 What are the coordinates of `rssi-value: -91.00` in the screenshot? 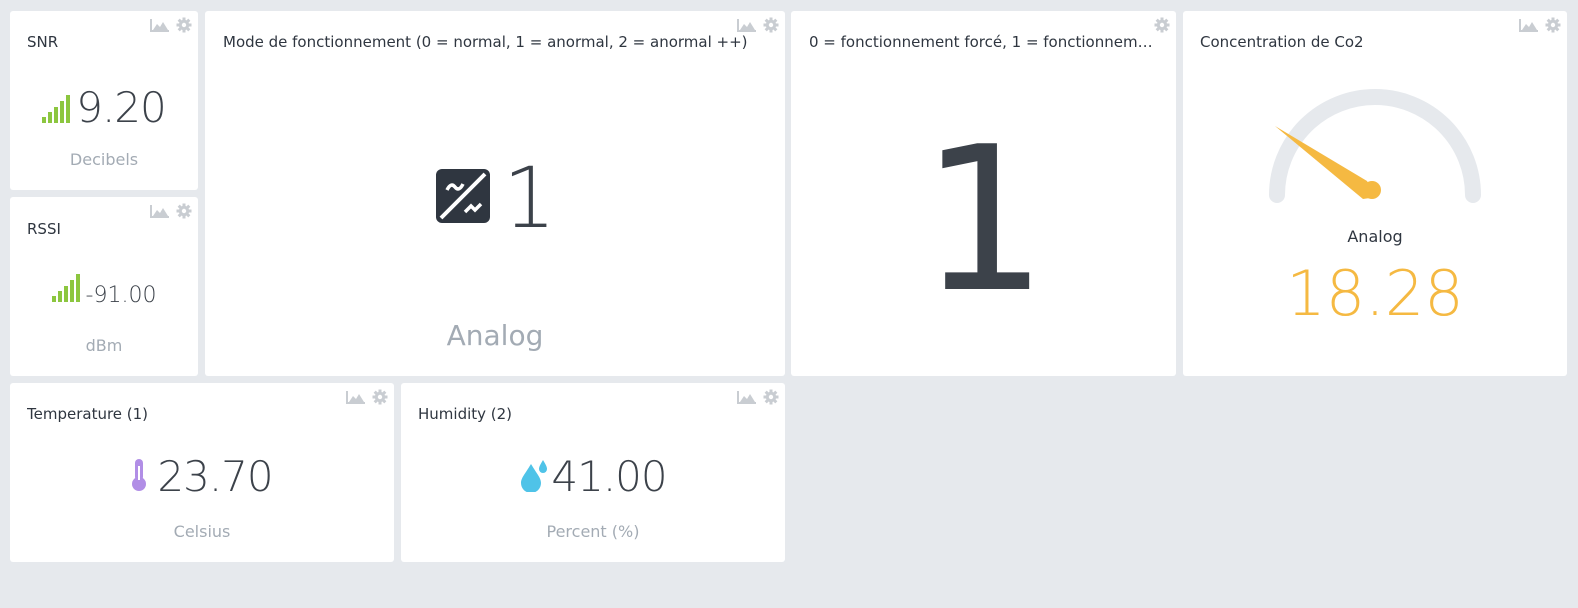 It's located at (121, 295).